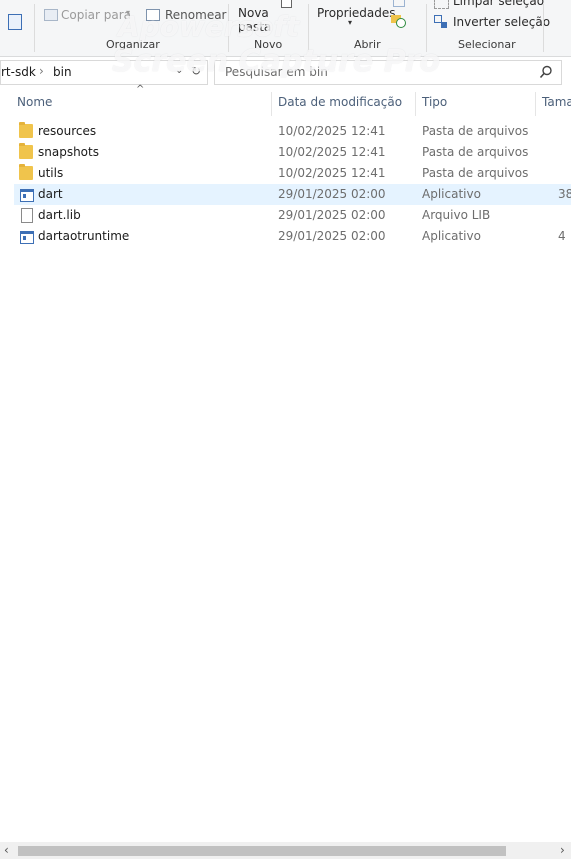  I want to click on scroll-right-icon: ›, so click(562, 850).